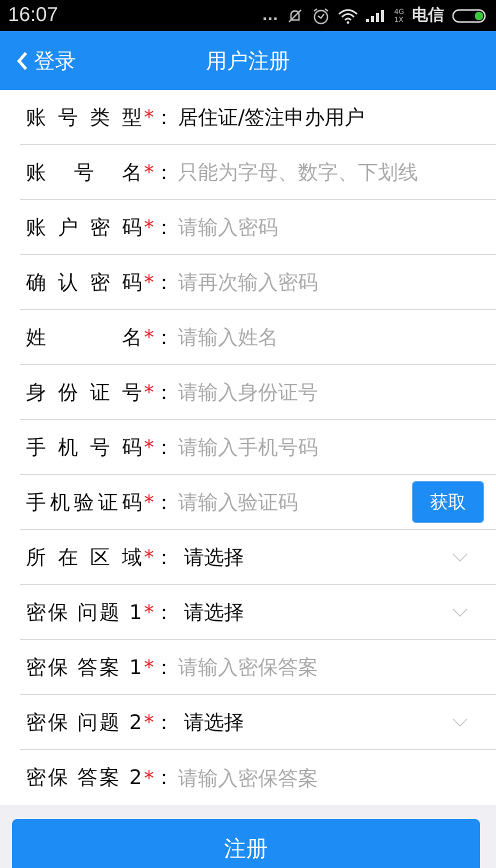  I want to click on field-label: 账 号 名, so click(83, 172).